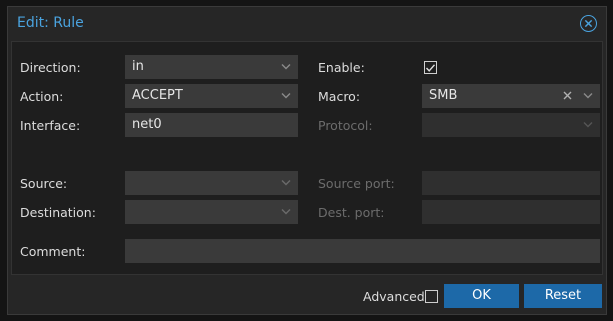  What do you see at coordinates (50, 67) in the screenshot?
I see `direction-label: Direction:` at bounding box center [50, 67].